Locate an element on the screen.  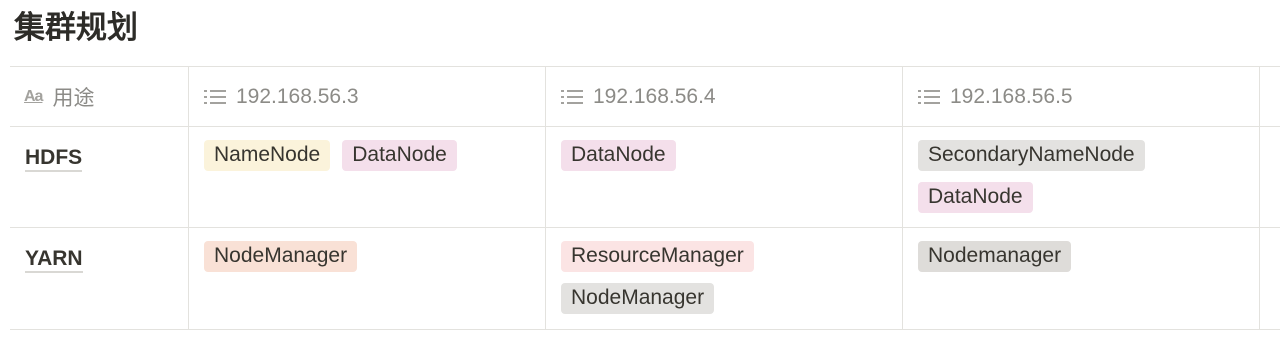
column-header-host-4: 192.168.56.4 is located at coordinates (724, 96).